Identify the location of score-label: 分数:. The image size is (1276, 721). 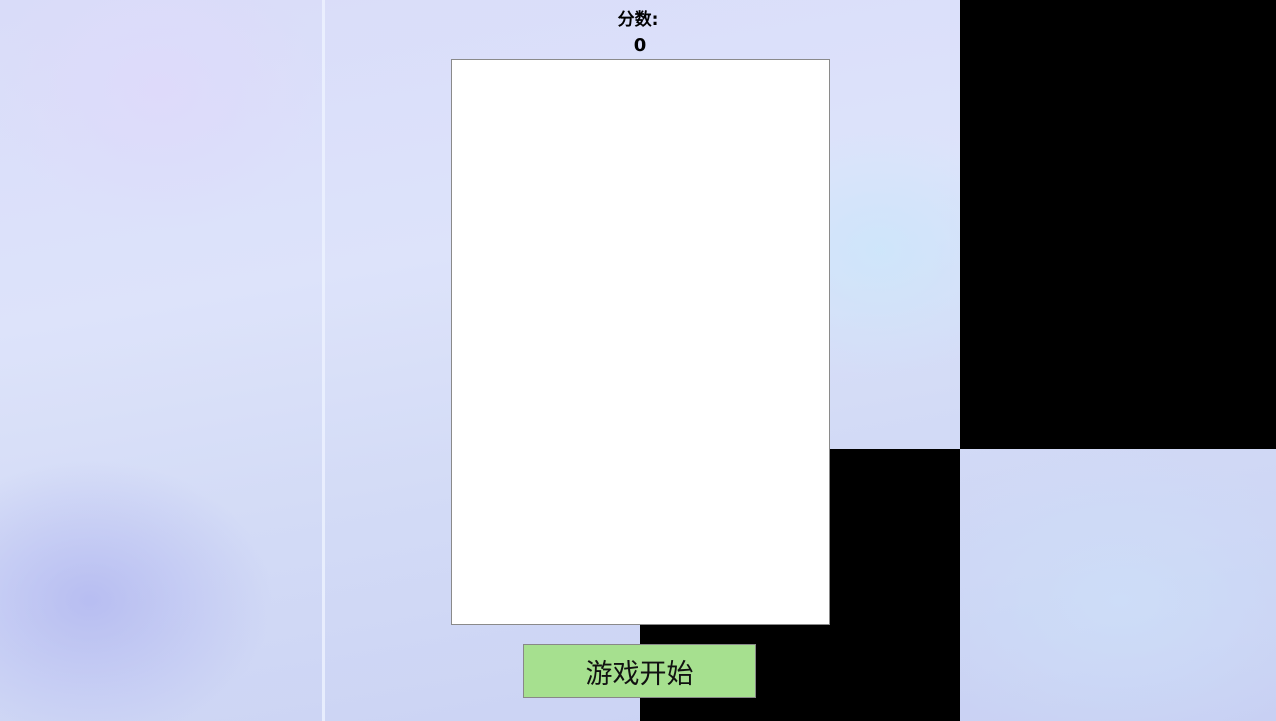
(638, 20).